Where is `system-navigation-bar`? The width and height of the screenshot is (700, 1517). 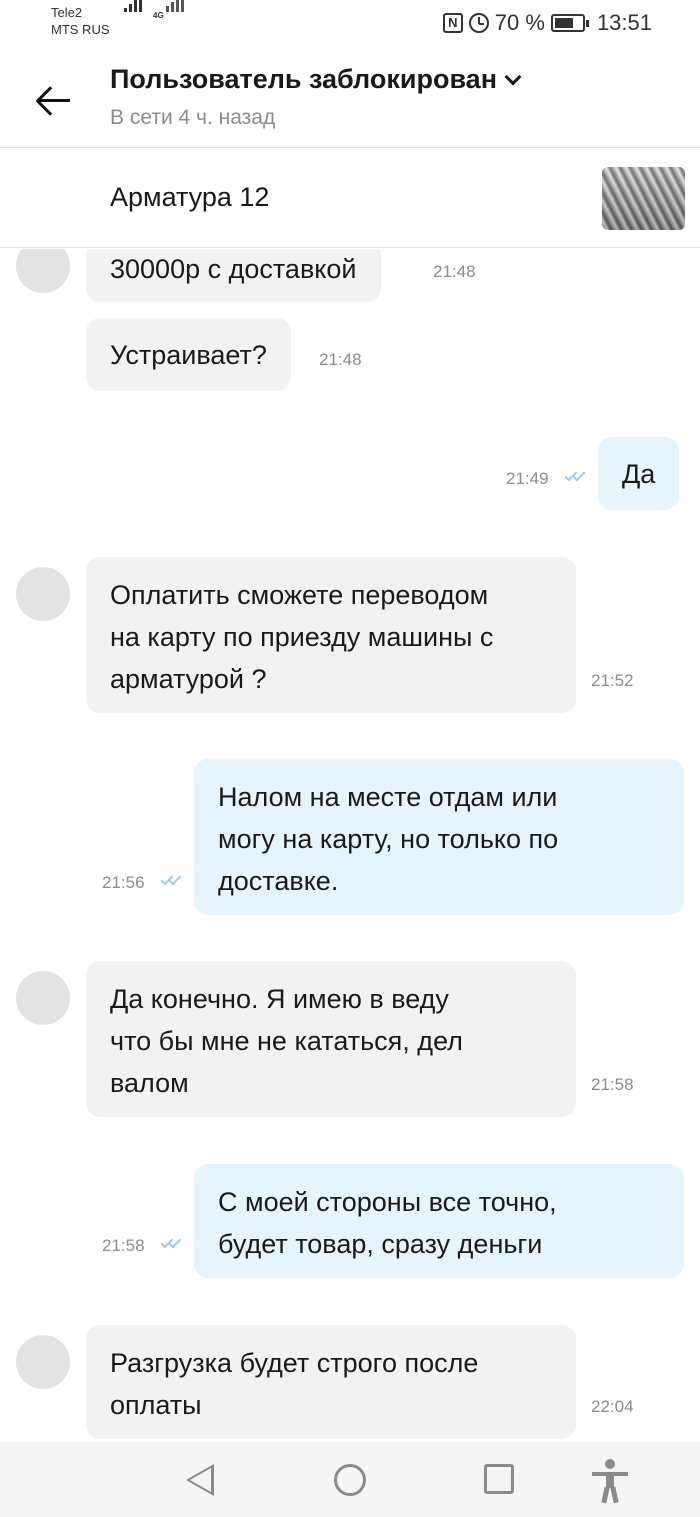 system-navigation-bar is located at coordinates (350, 1479).